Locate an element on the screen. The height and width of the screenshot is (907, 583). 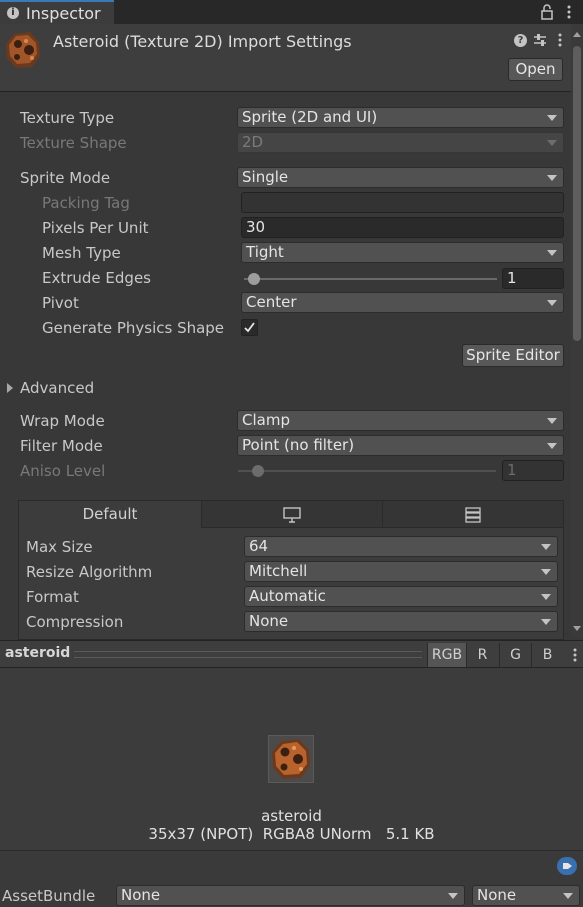
format-value: Automatic is located at coordinates (287, 596).